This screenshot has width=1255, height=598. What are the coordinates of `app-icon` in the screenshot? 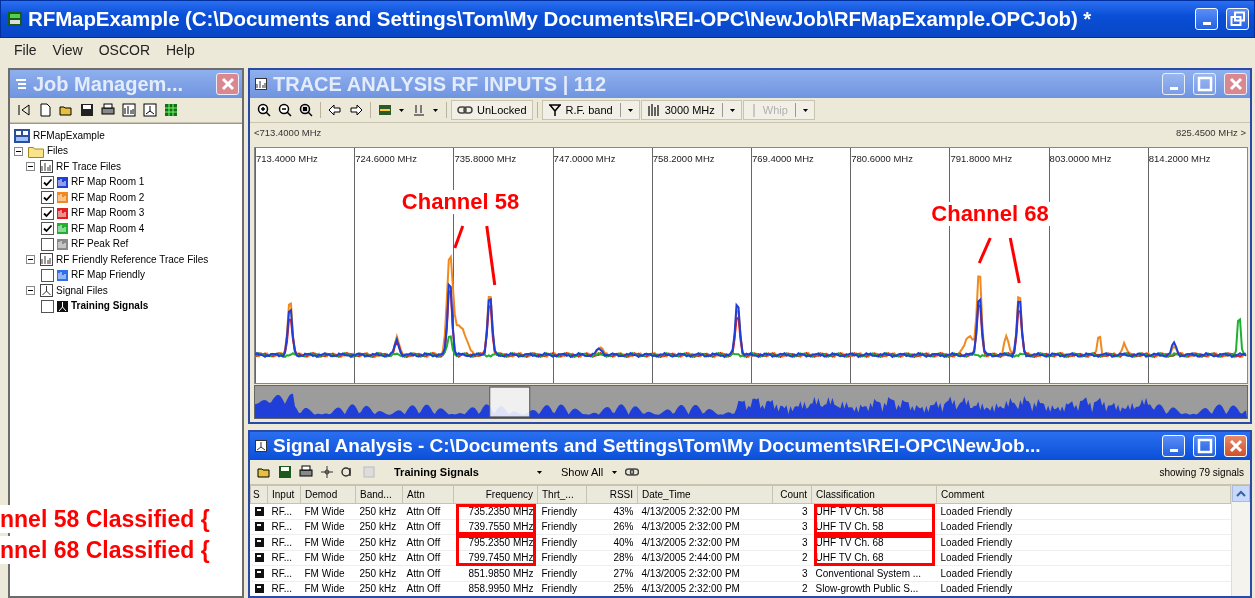 It's located at (15, 19).